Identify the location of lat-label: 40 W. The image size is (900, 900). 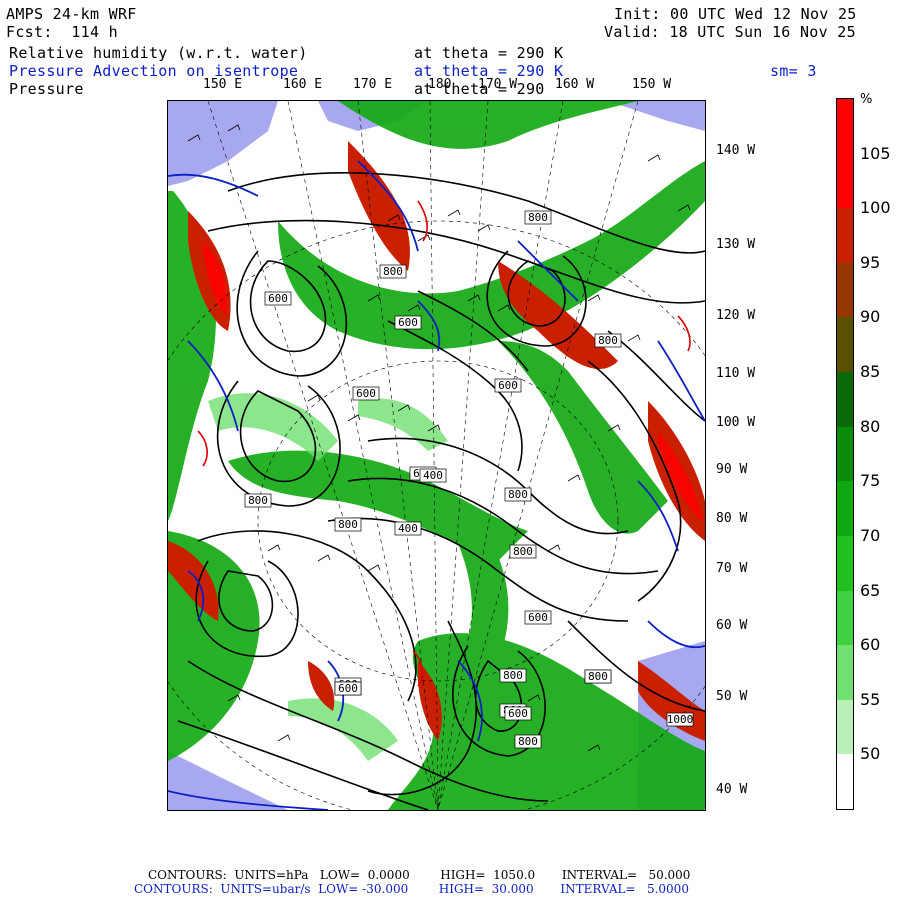
(732, 789).